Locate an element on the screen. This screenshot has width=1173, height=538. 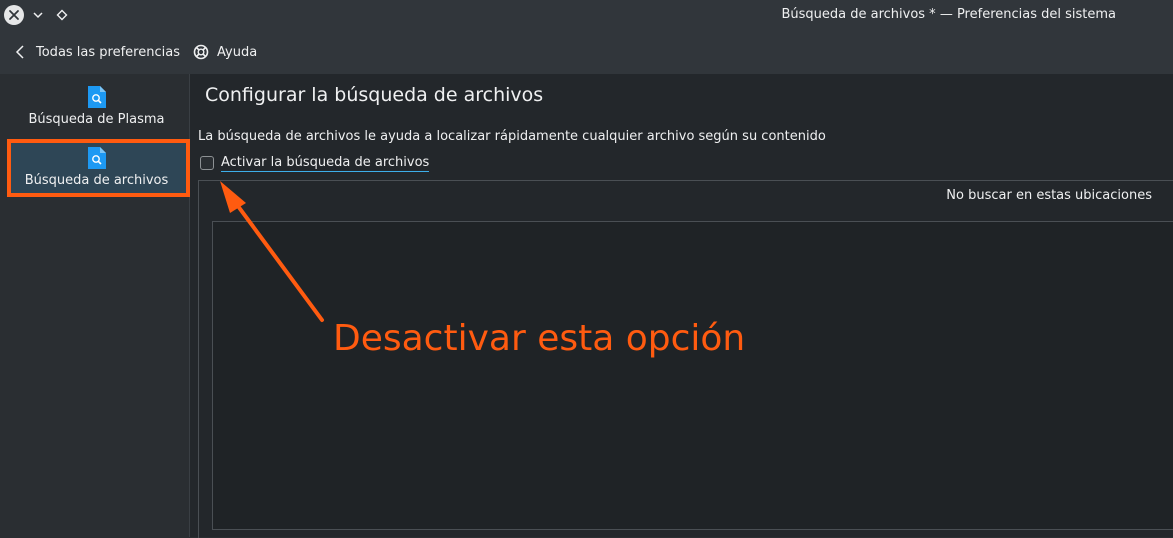
close-window-button is located at coordinates (14, 15).